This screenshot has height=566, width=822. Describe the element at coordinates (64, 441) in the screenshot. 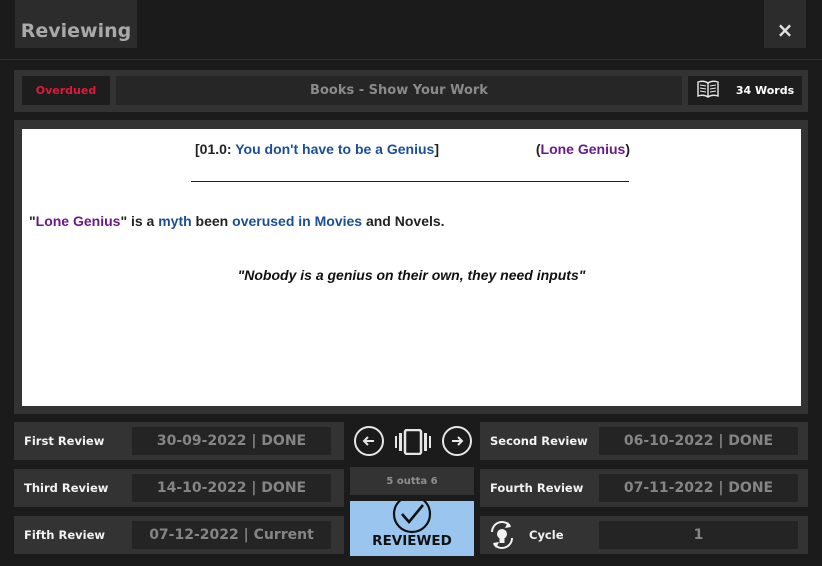

I see `review-label: First Review` at that location.